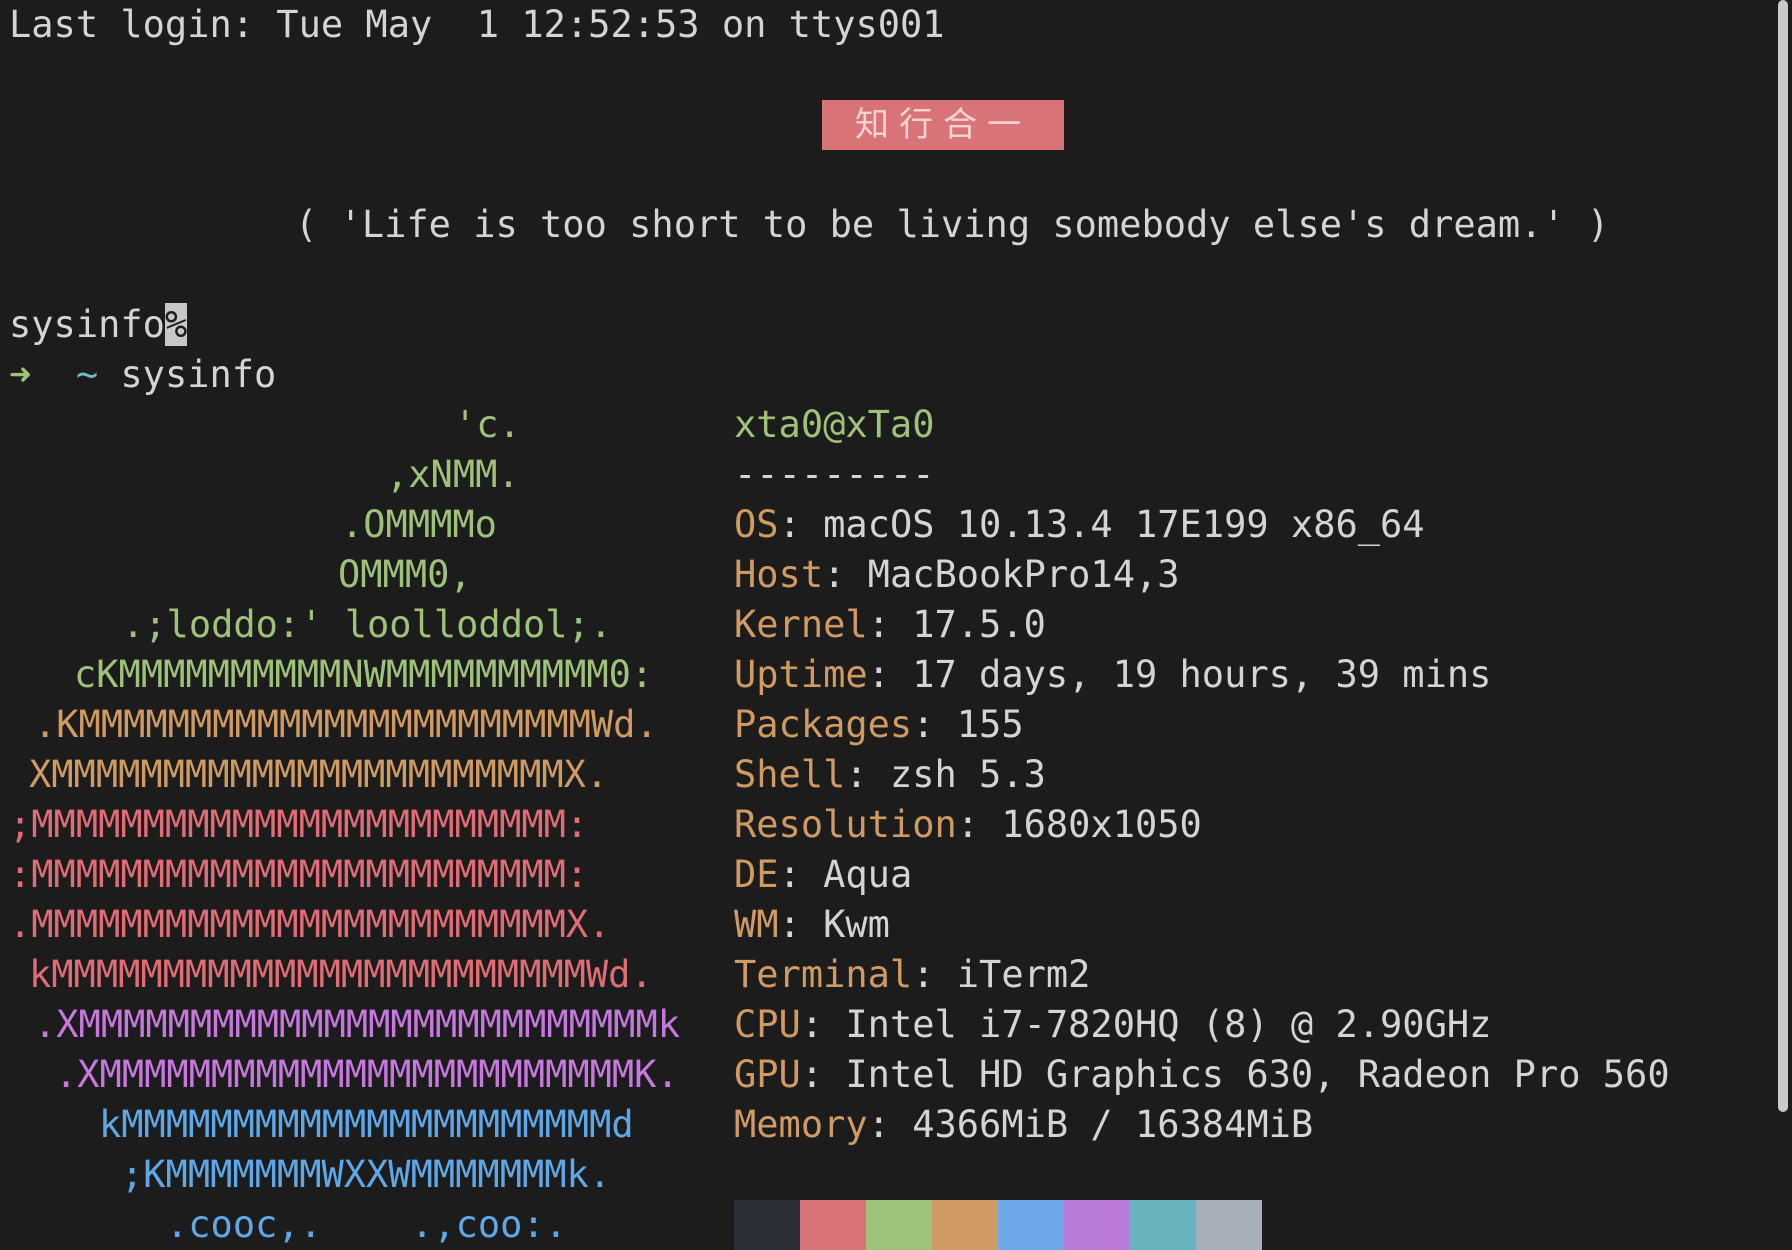 This screenshot has height=1250, width=1792. I want to click on info-key: Packages, so click(823, 724).